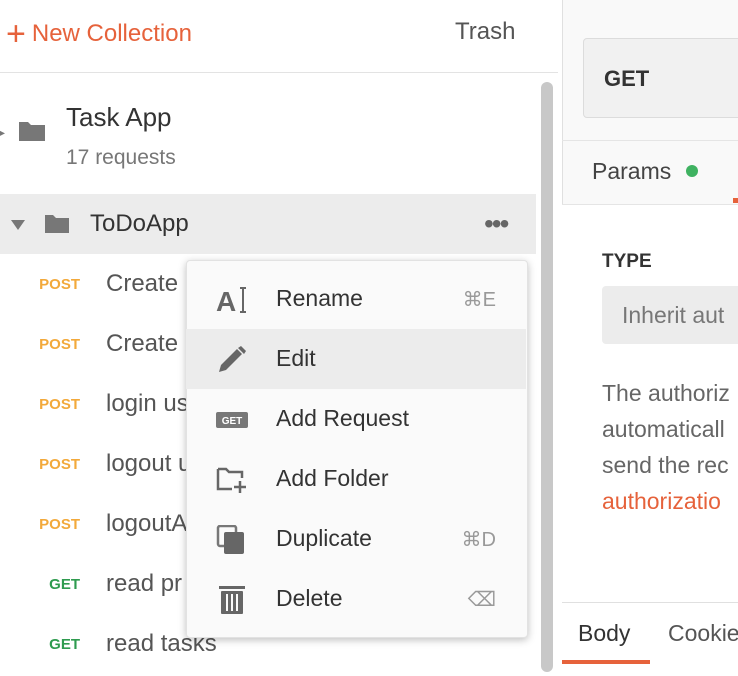  What do you see at coordinates (309, 598) in the screenshot?
I see `menu-item-label: Delete` at bounding box center [309, 598].